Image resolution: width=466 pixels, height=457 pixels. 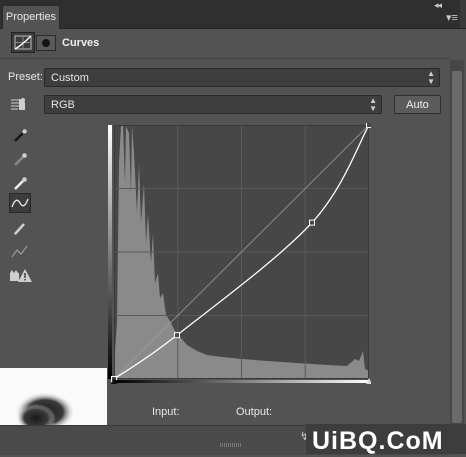 I want to click on clipping-warning-icon, so click(x=20, y=276).